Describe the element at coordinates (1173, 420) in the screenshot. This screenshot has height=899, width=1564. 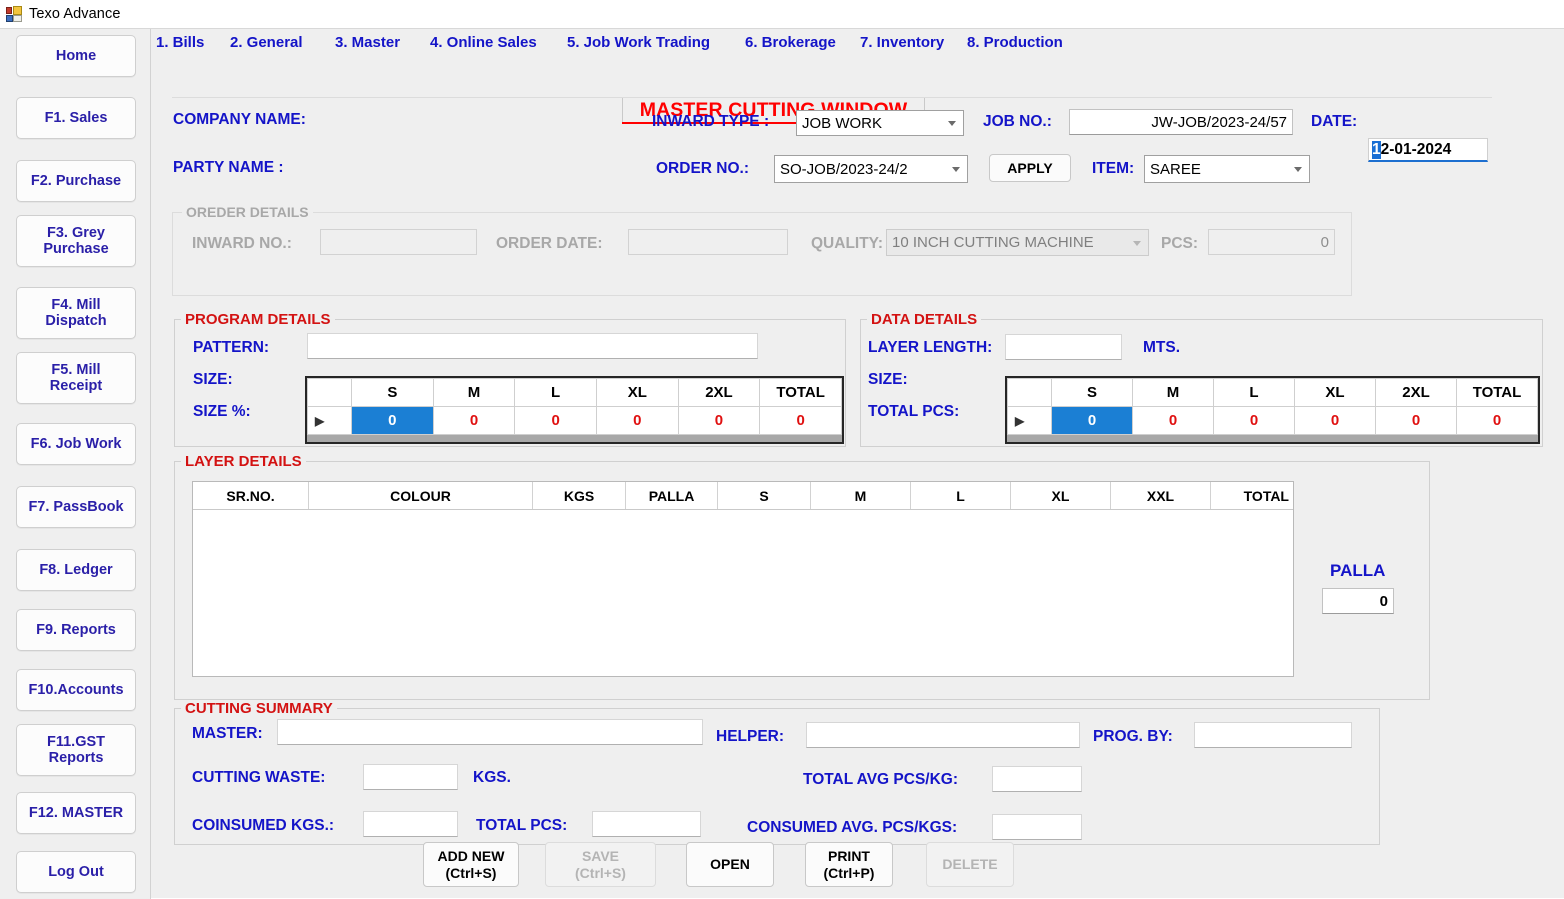
I see `data-cell-m: 0` at that location.